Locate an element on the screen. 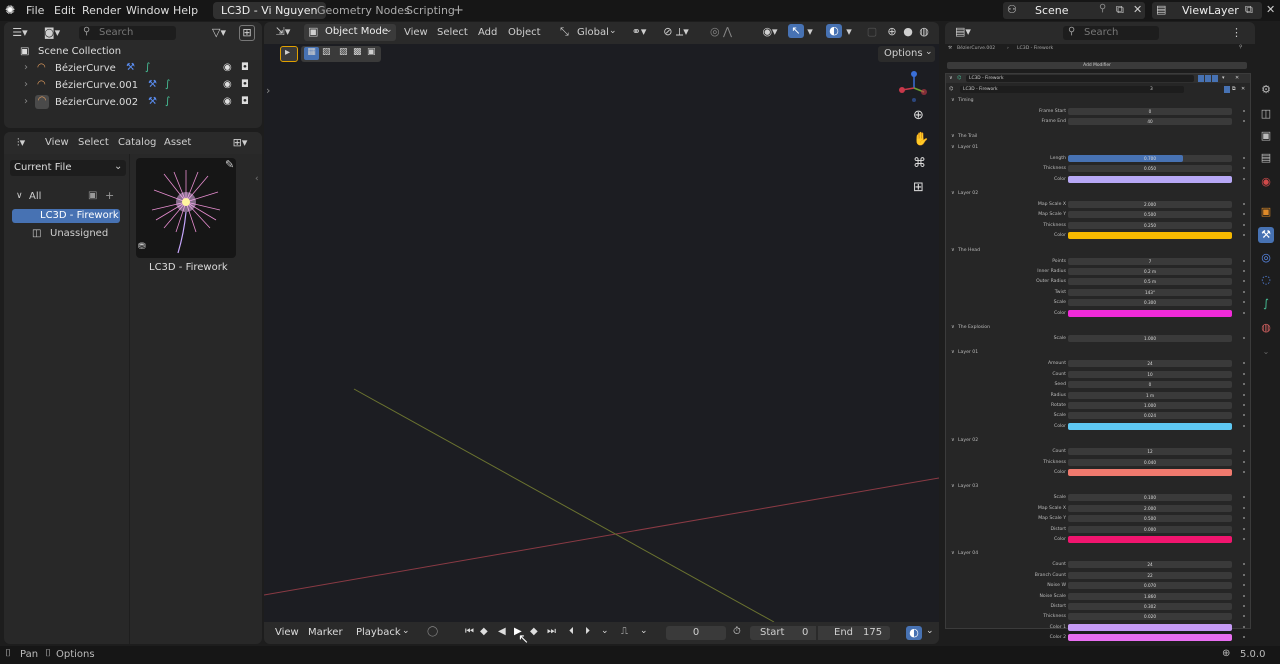  proportional-edit-icon: ◎ ⋀ is located at coordinates (721, 32).